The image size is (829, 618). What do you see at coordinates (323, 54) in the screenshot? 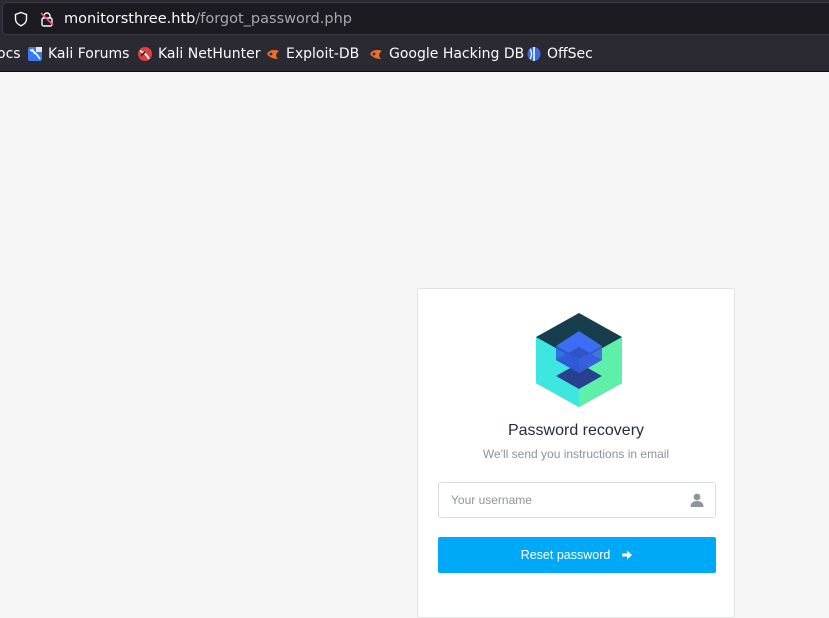
I see `bookmark-label: Exploit-DB` at bounding box center [323, 54].